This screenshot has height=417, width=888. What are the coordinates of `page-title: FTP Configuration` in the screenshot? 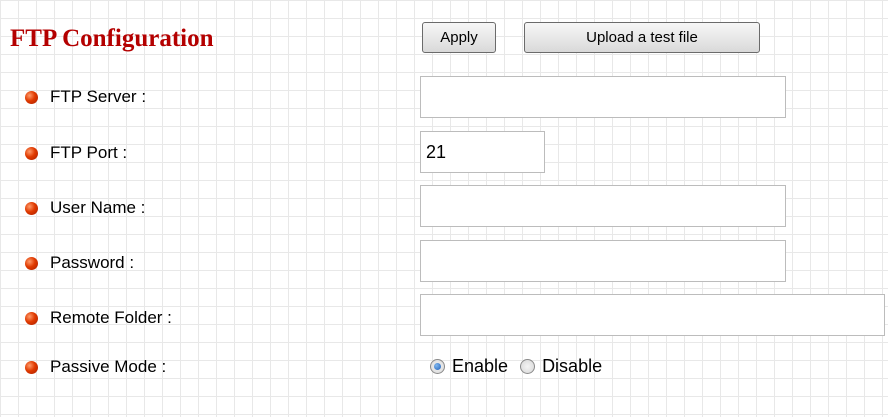 It's located at (112, 38).